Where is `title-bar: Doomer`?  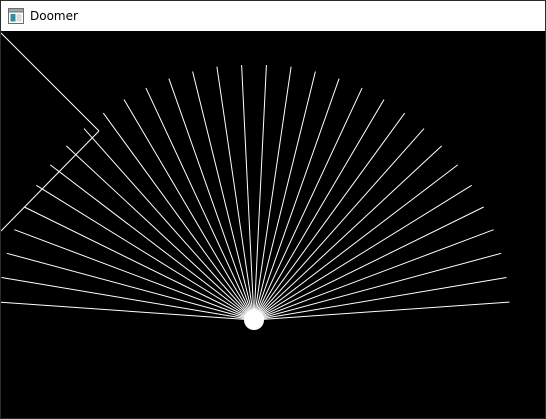 title-bar: Doomer is located at coordinates (273, 16).